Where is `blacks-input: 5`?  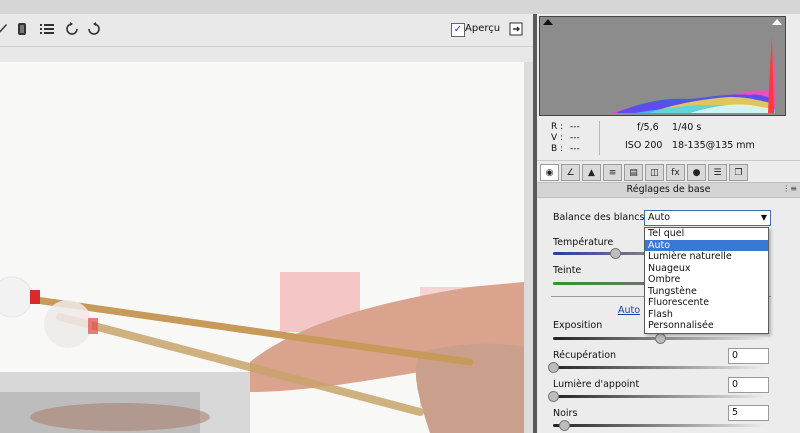
blacks-input: 5 is located at coordinates (748, 413).